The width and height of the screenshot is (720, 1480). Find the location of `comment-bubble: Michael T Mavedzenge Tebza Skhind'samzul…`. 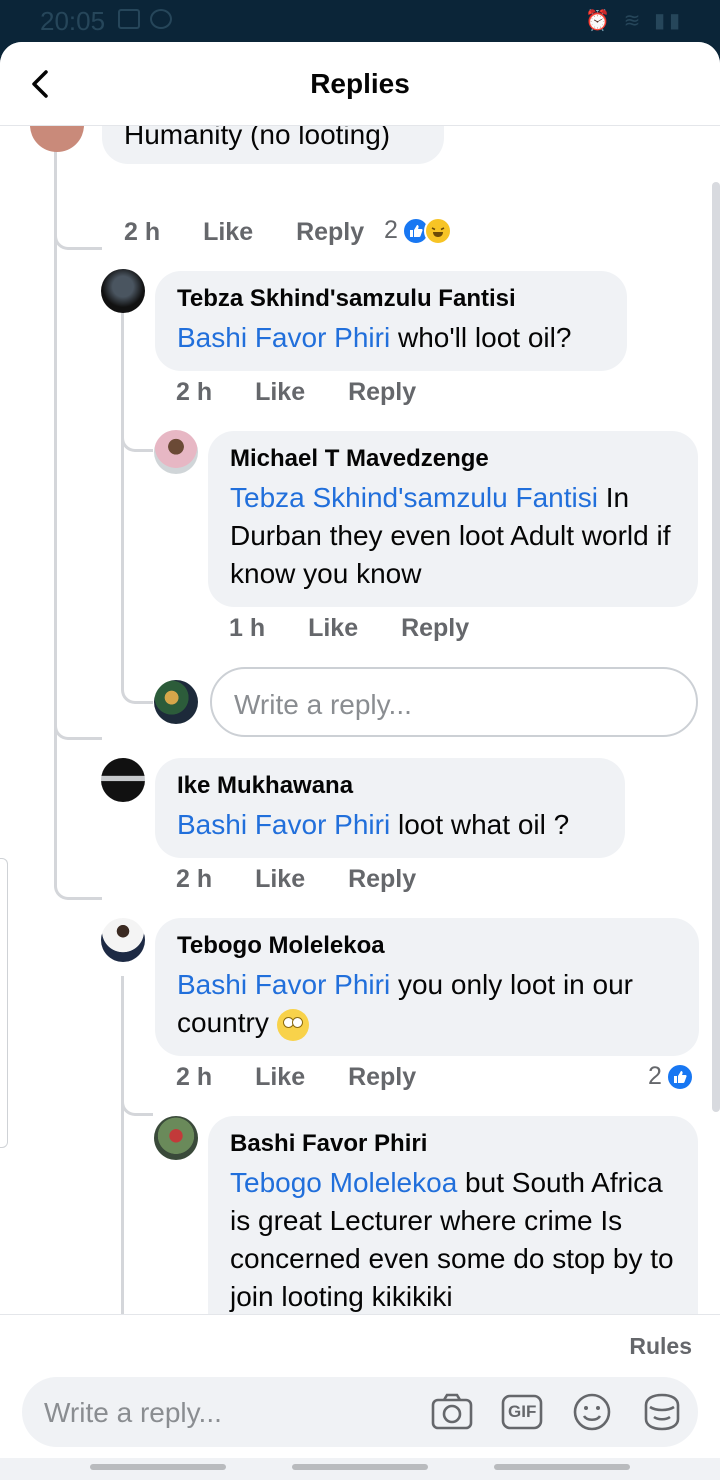

comment-bubble: Michael T Mavedzenge Tebza Skhind'samzul… is located at coordinates (453, 519).